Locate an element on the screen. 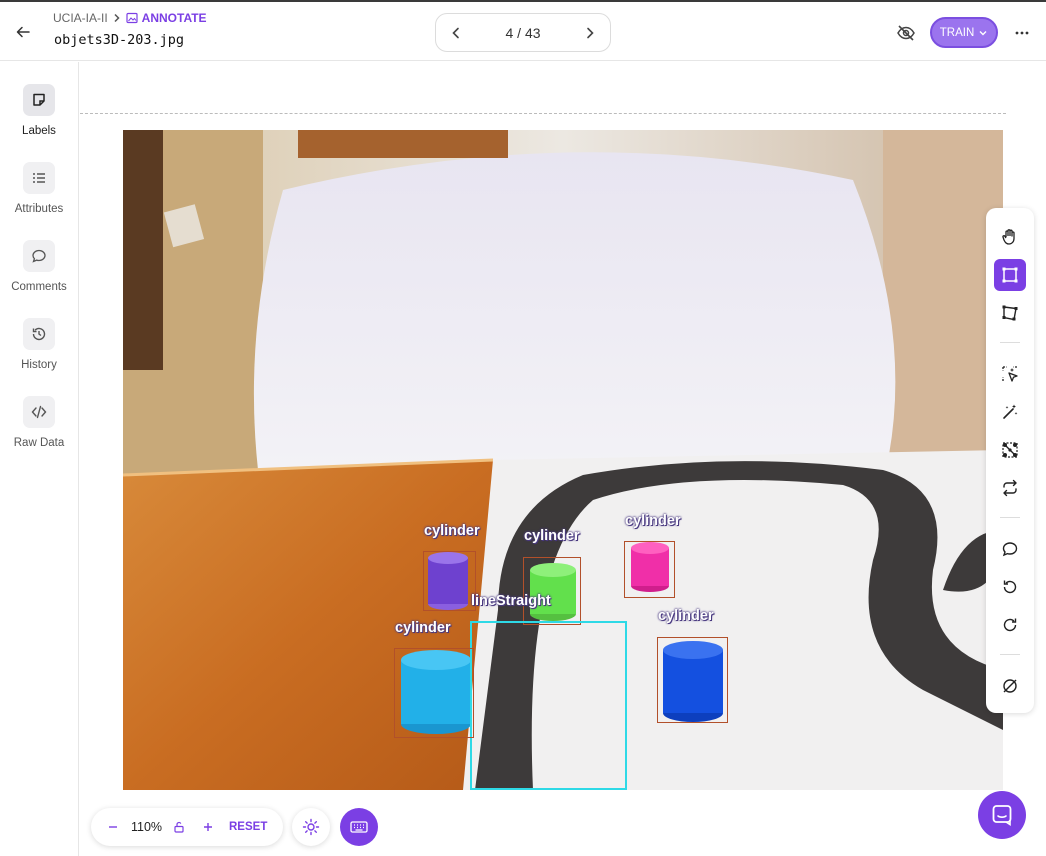 The height and width of the screenshot is (856, 1046). train-button: TRAIN is located at coordinates (964, 32).